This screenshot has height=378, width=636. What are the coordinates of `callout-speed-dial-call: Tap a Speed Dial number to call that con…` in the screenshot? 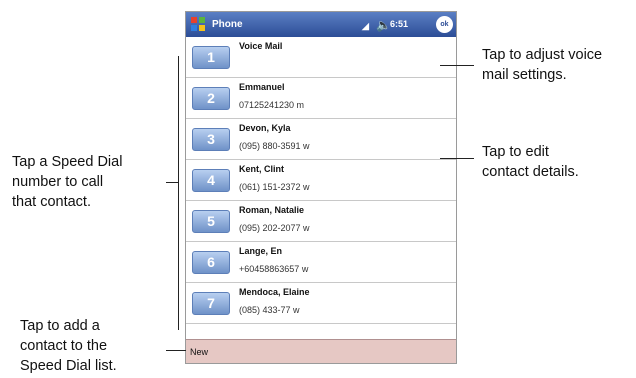 It's located at (67, 182).